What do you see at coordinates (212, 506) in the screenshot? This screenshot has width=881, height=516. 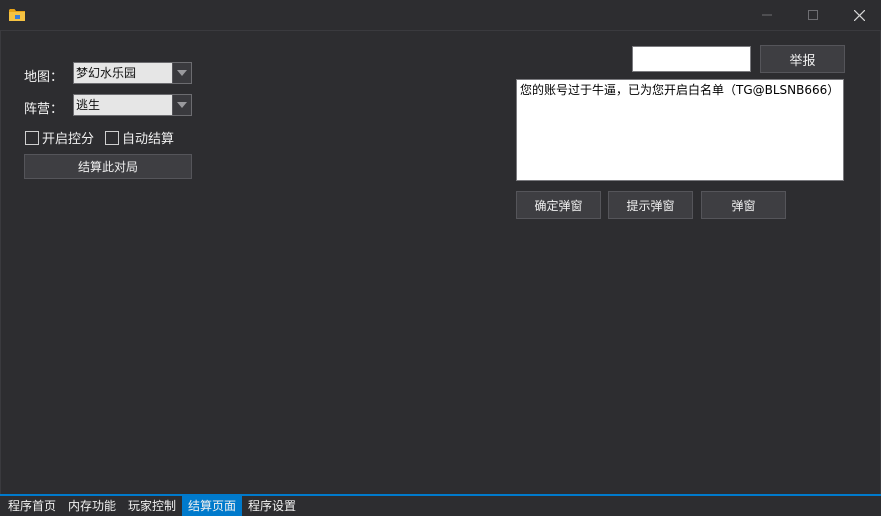 I see `tab-settlement: 结算页面` at bounding box center [212, 506].